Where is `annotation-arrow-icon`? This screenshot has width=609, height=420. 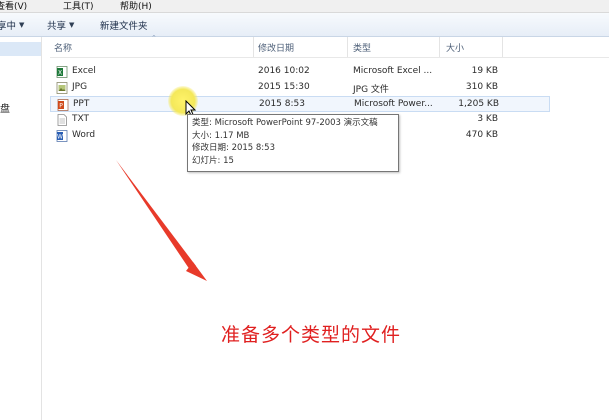
annotation-arrow-icon is located at coordinates (161, 220).